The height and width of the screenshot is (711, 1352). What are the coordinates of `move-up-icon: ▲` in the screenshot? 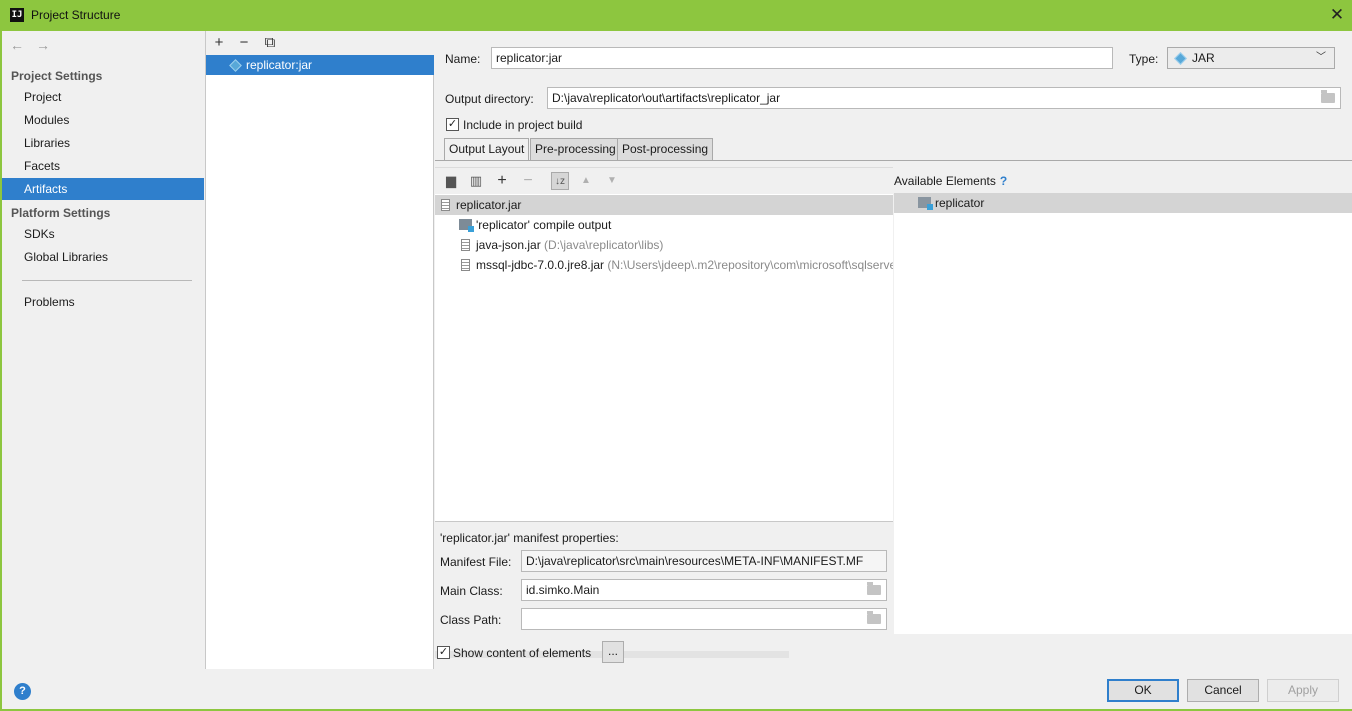 It's located at (586, 181).